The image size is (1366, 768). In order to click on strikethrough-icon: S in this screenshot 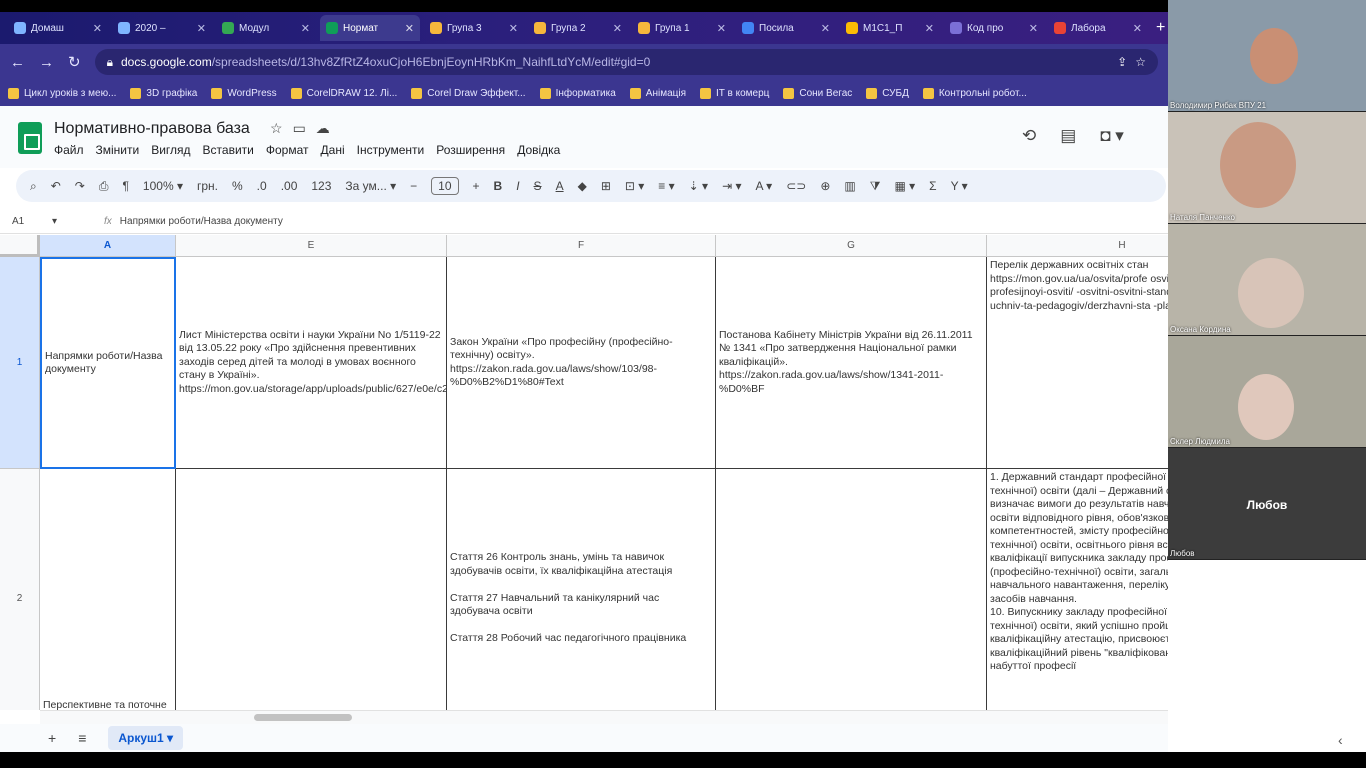, I will do `click(538, 186)`.